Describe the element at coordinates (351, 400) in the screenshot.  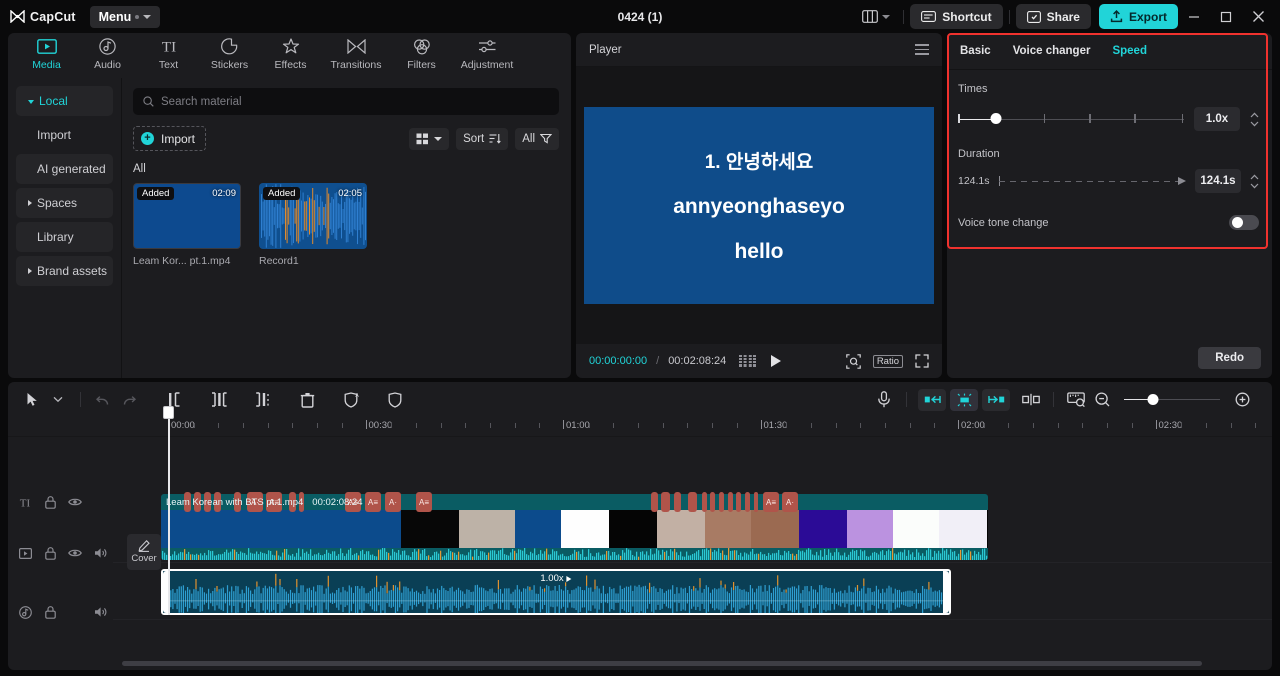
I see `ai-shield-icon: AI` at that location.